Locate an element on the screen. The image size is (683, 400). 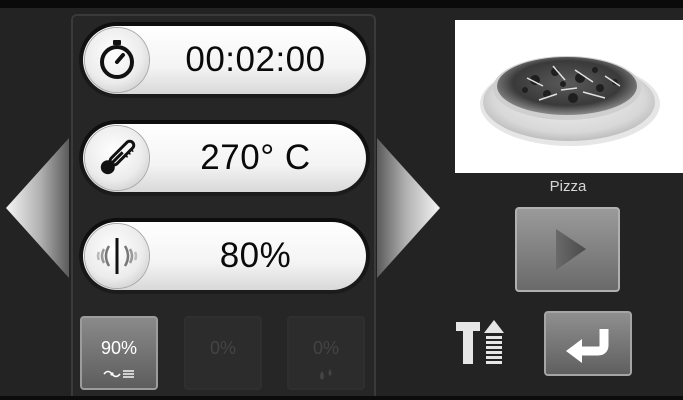
setting-tile-2: 0% is located at coordinates (223, 353).